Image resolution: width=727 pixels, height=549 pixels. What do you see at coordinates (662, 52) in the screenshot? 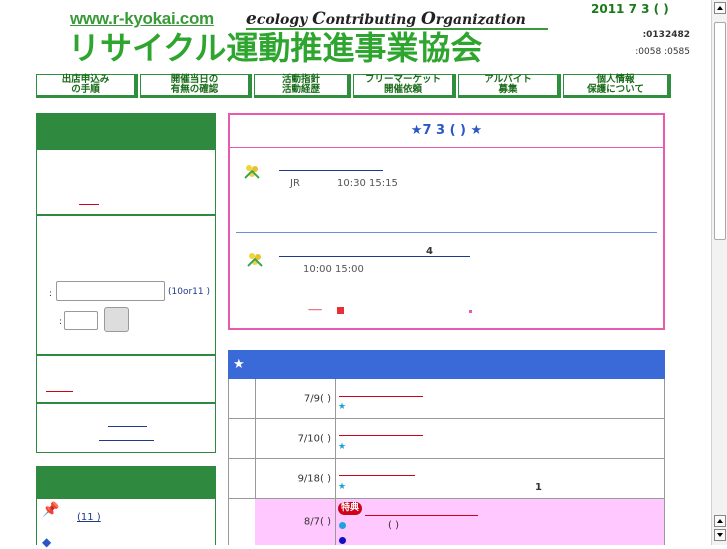
I see `visitor-counter-today: :0058 :0585` at bounding box center [662, 52].